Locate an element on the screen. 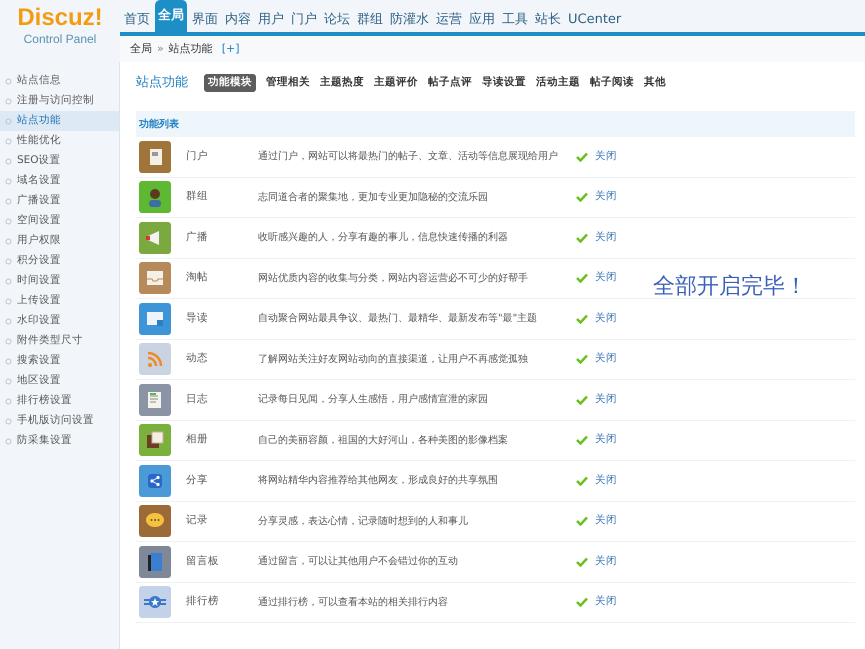 The image size is (865, 649). feature-description: 自己的美丽容颜，祖国的大好河山，各种美图的影像档案 is located at coordinates (383, 441).